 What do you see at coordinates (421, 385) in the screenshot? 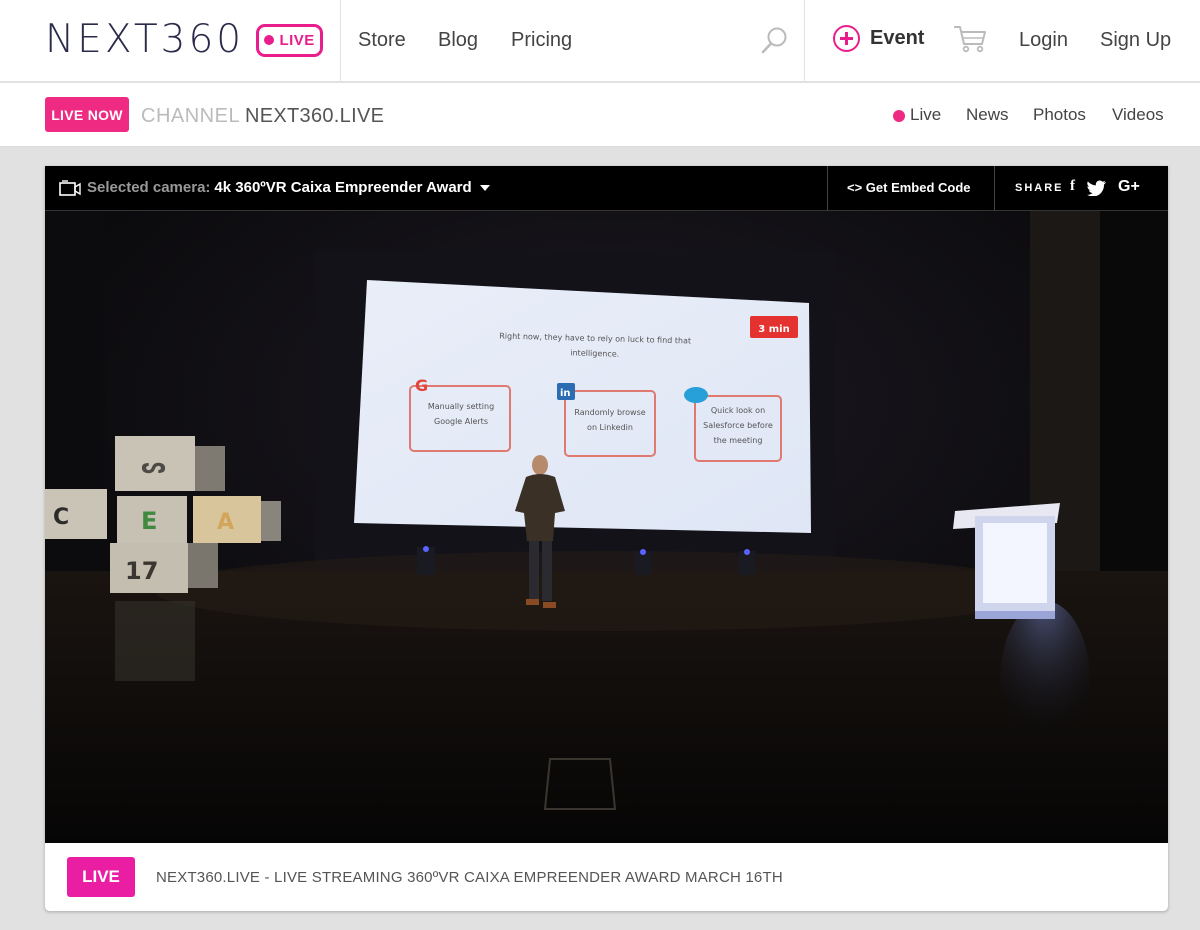
I see `google-icon: G` at bounding box center [421, 385].